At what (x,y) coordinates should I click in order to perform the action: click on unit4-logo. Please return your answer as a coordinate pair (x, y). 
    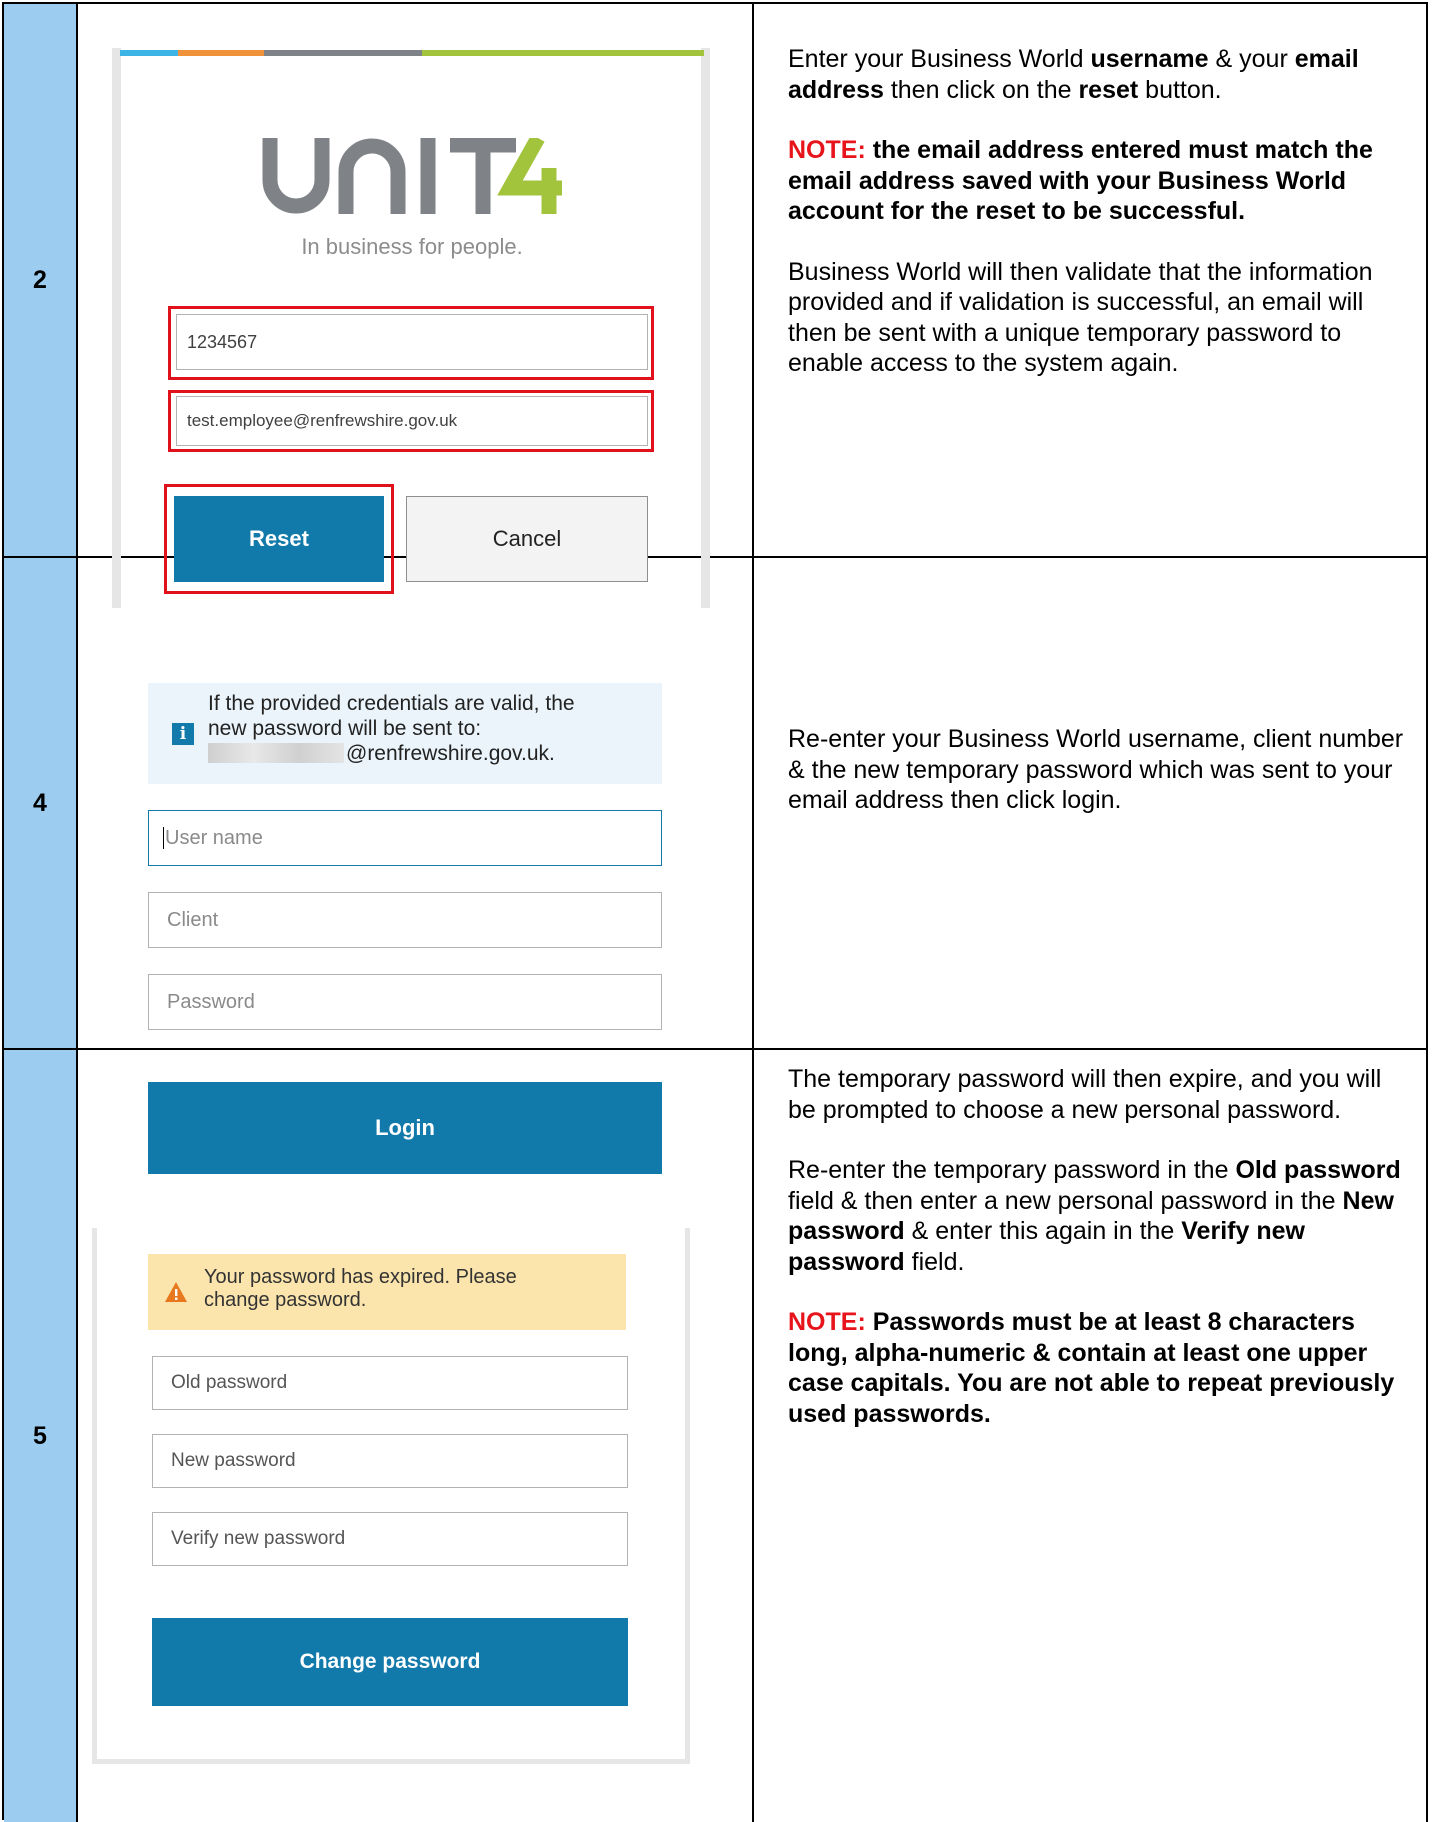
    Looking at the image, I should click on (412, 174).